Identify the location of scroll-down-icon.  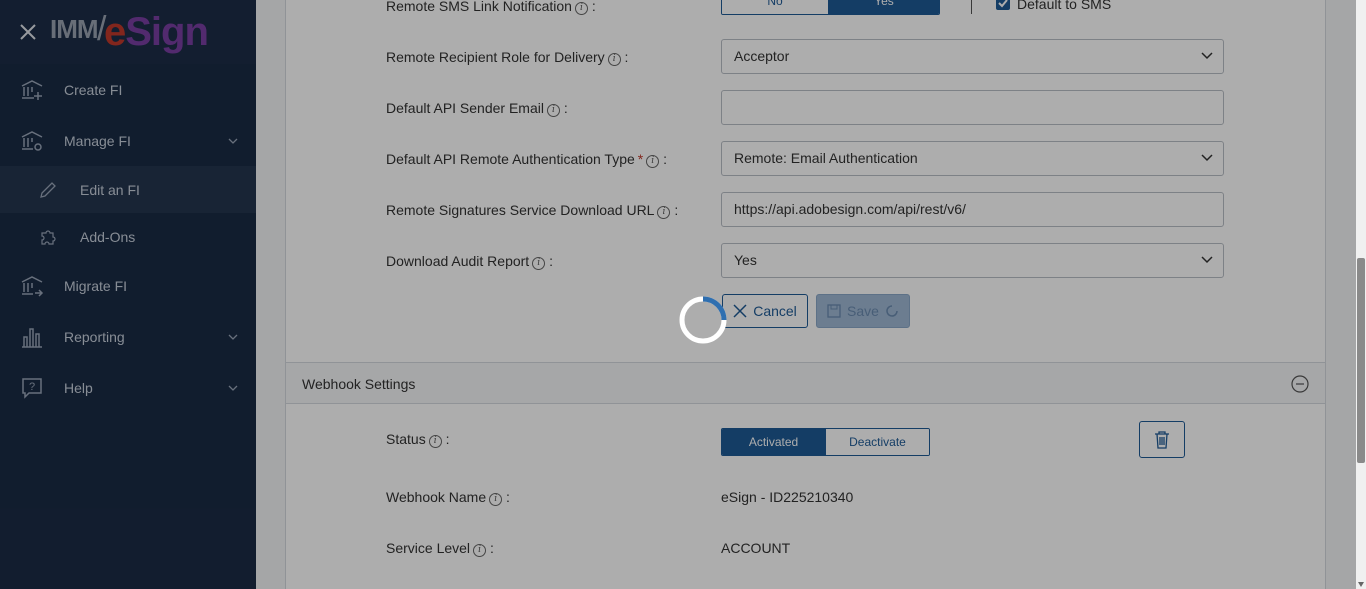
(1361, 584).